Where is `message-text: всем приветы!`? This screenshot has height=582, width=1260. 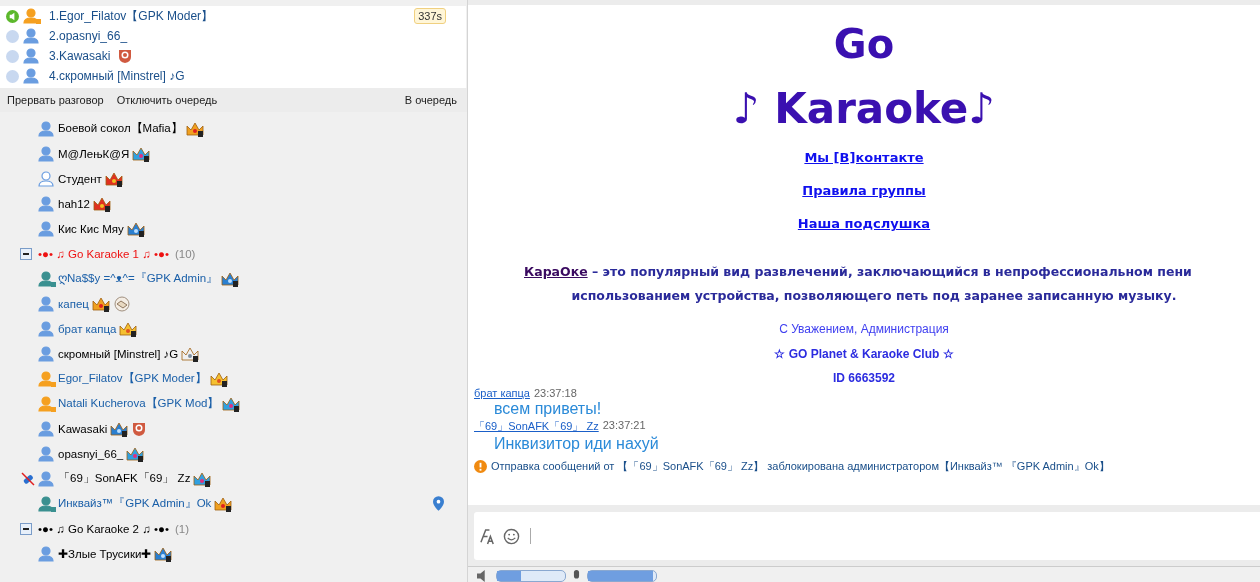
message-text: всем приветы! is located at coordinates (548, 409).